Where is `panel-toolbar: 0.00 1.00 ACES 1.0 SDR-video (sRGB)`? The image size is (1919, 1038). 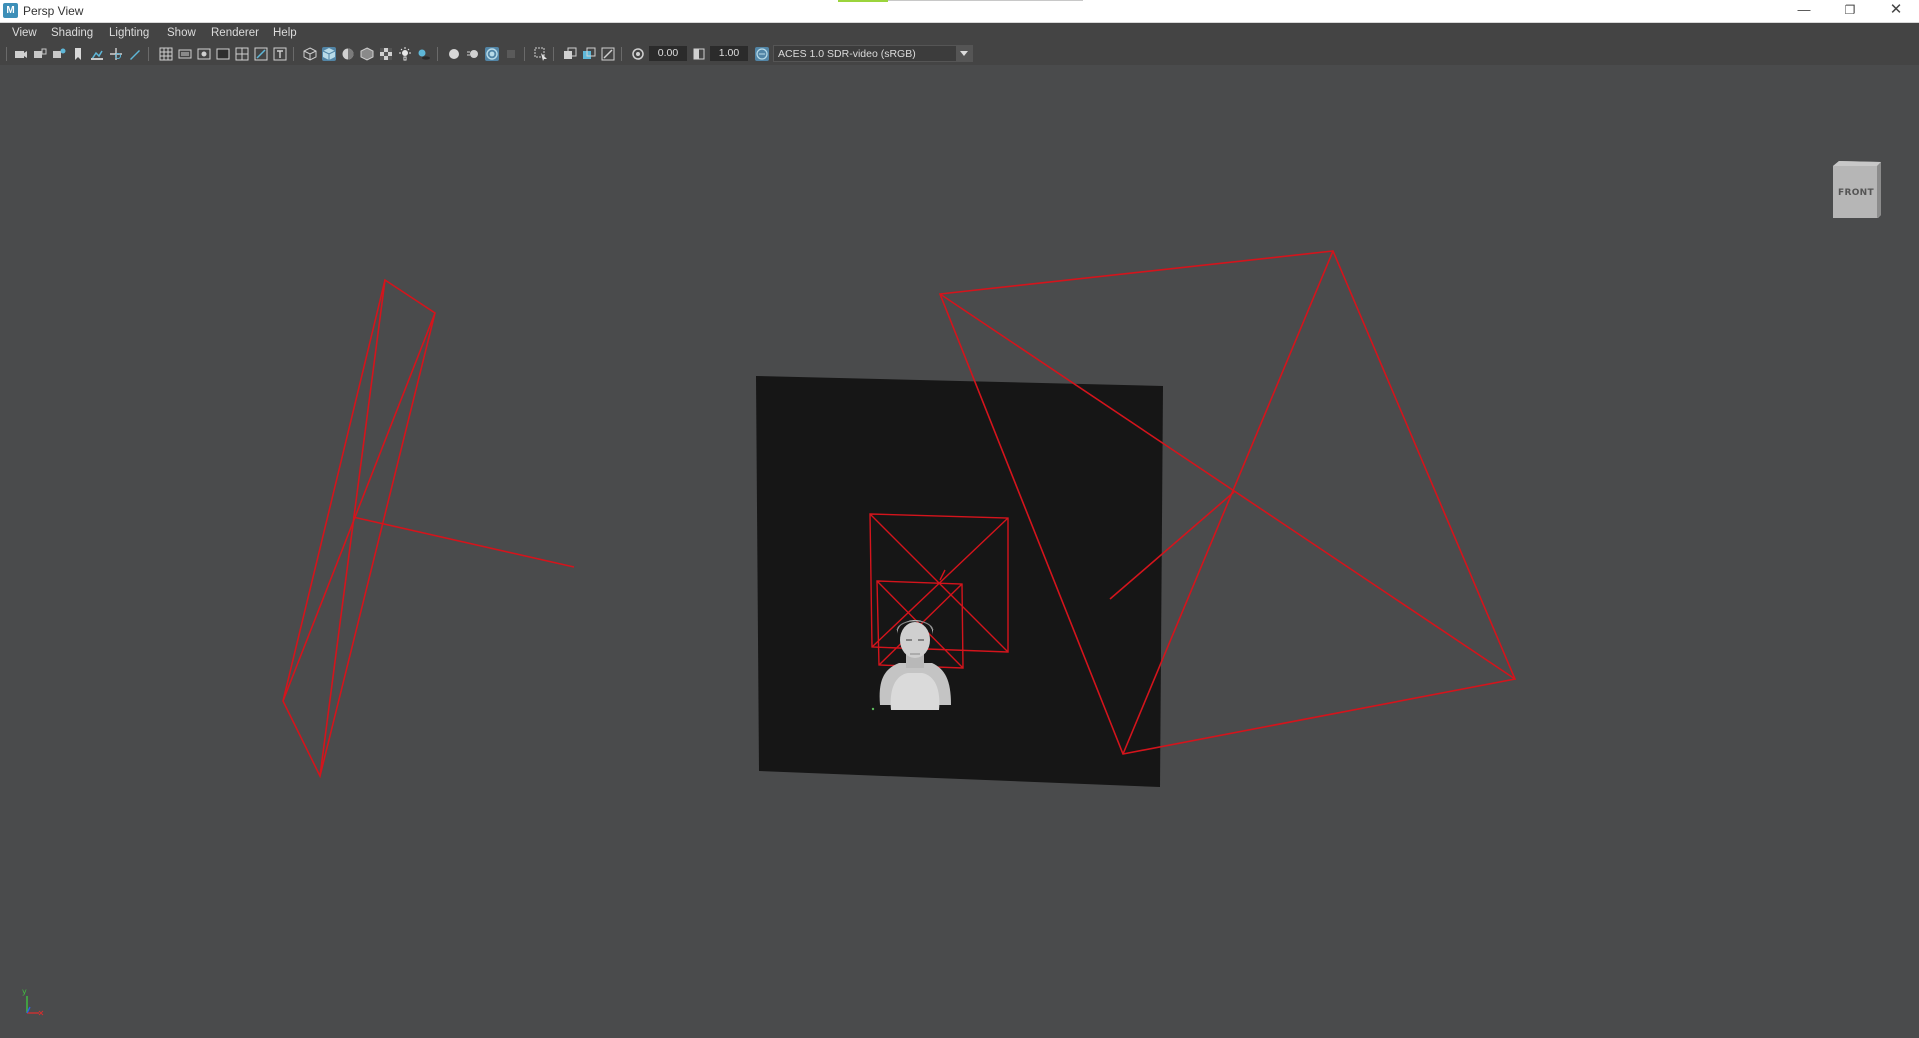
panel-toolbar: 0.00 1.00 ACES 1.0 SDR-video (sRGB) is located at coordinates (959, 54).